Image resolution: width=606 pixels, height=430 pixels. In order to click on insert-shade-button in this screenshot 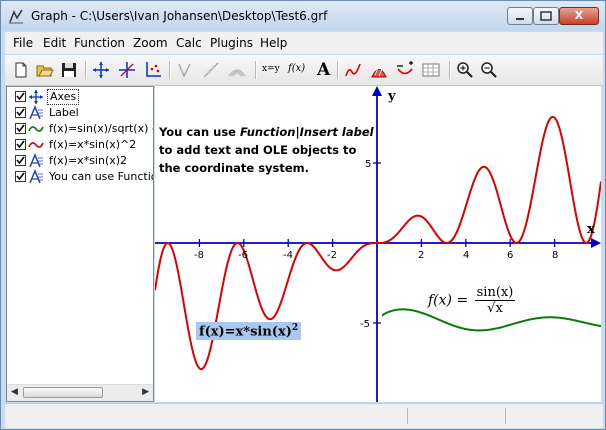, I will do `click(379, 70)`.